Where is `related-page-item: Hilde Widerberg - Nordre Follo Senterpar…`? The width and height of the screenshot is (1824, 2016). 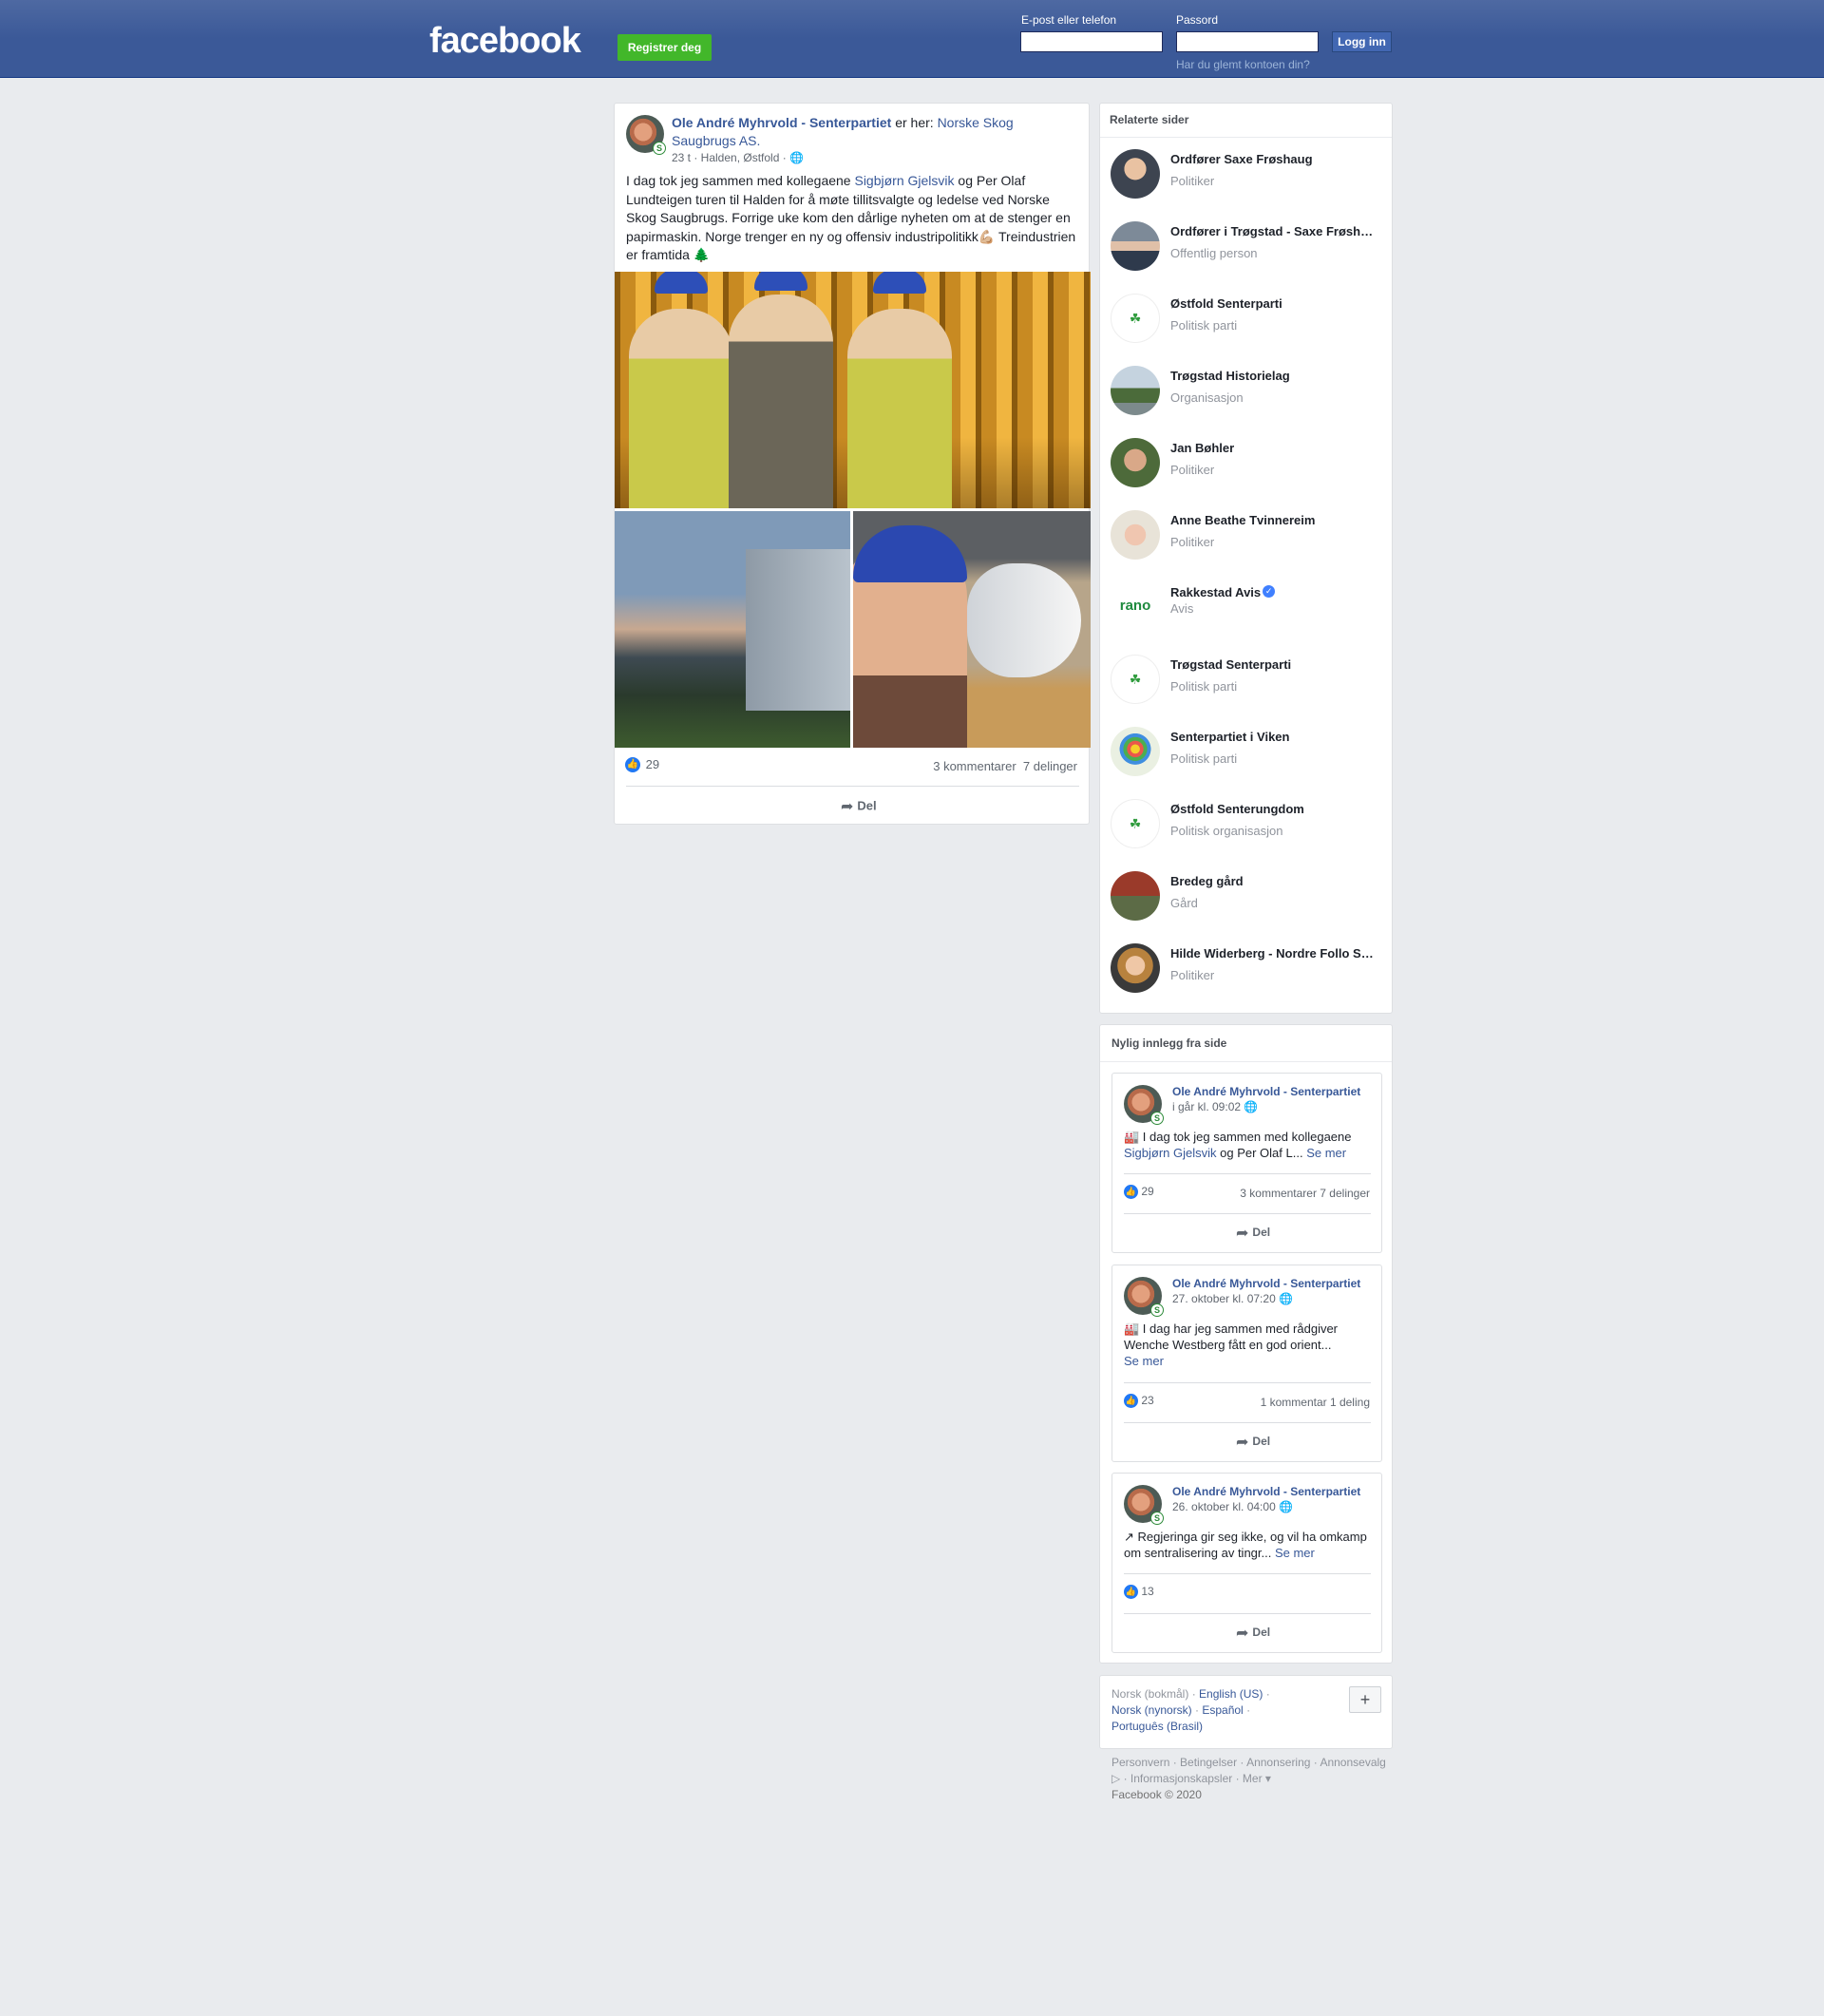
related-page-item: Hilde Widerberg - Nordre Follo Senterpar… is located at coordinates (1248, 970).